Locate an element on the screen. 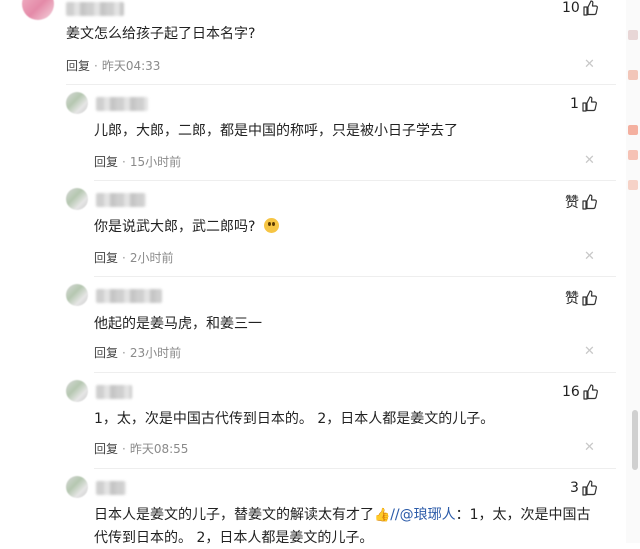 Image resolution: width=640 pixels, height=549 pixels. comment-meta: 回复 · 15小时前 is located at coordinates (138, 162).